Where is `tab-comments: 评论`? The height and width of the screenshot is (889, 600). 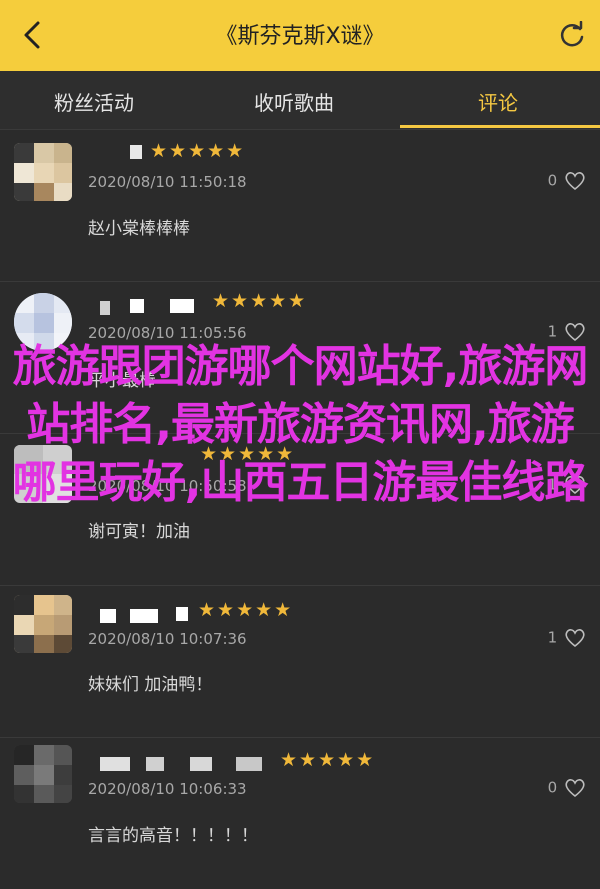 tab-comments: 评论 is located at coordinates (498, 101).